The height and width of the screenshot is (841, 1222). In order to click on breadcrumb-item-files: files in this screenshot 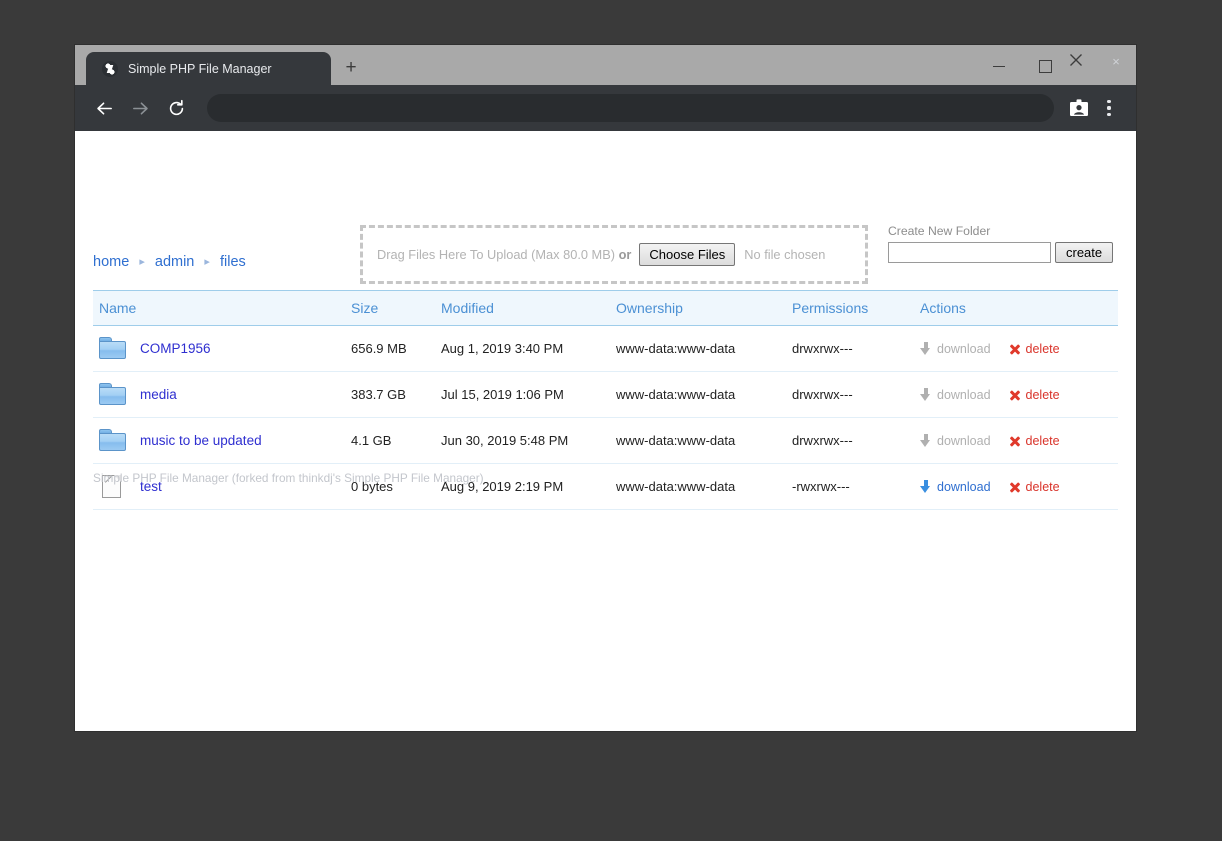, I will do `click(233, 262)`.